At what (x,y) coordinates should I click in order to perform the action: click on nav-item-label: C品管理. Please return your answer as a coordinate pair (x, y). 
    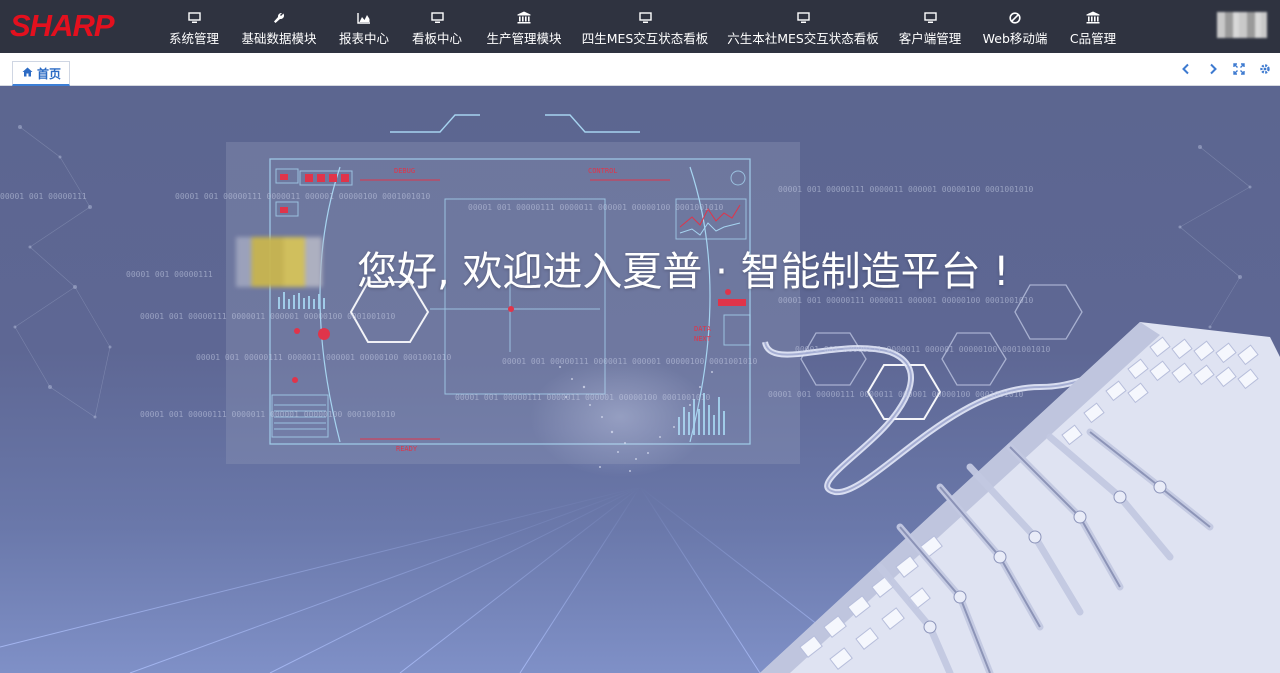
    Looking at the image, I should click on (1093, 38).